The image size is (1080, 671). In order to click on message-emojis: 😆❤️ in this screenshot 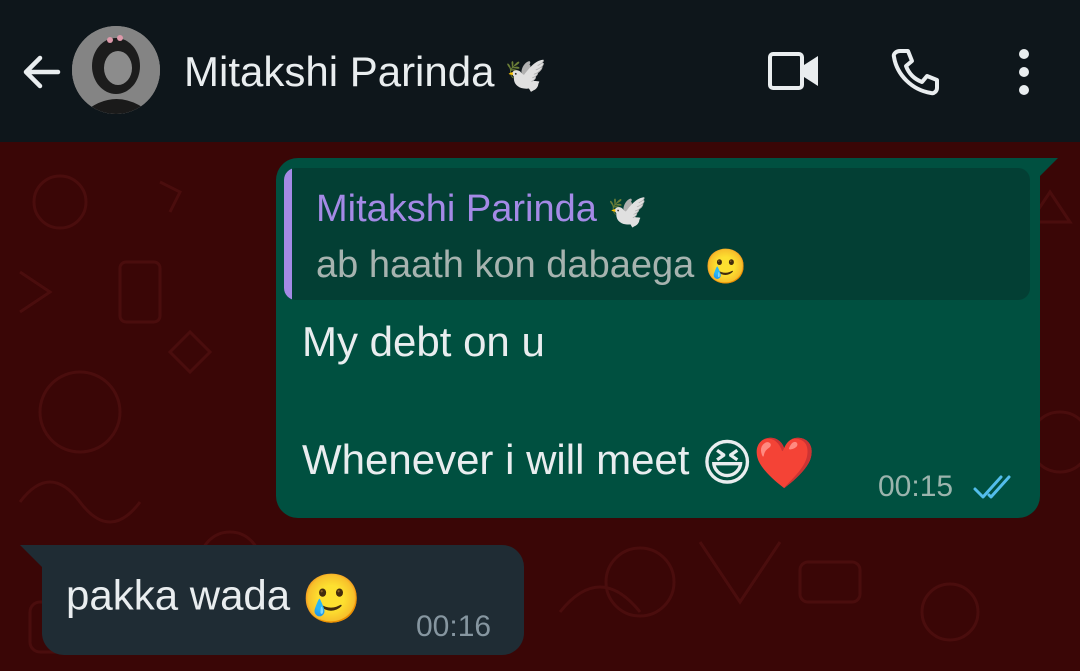, I will do `click(758, 462)`.